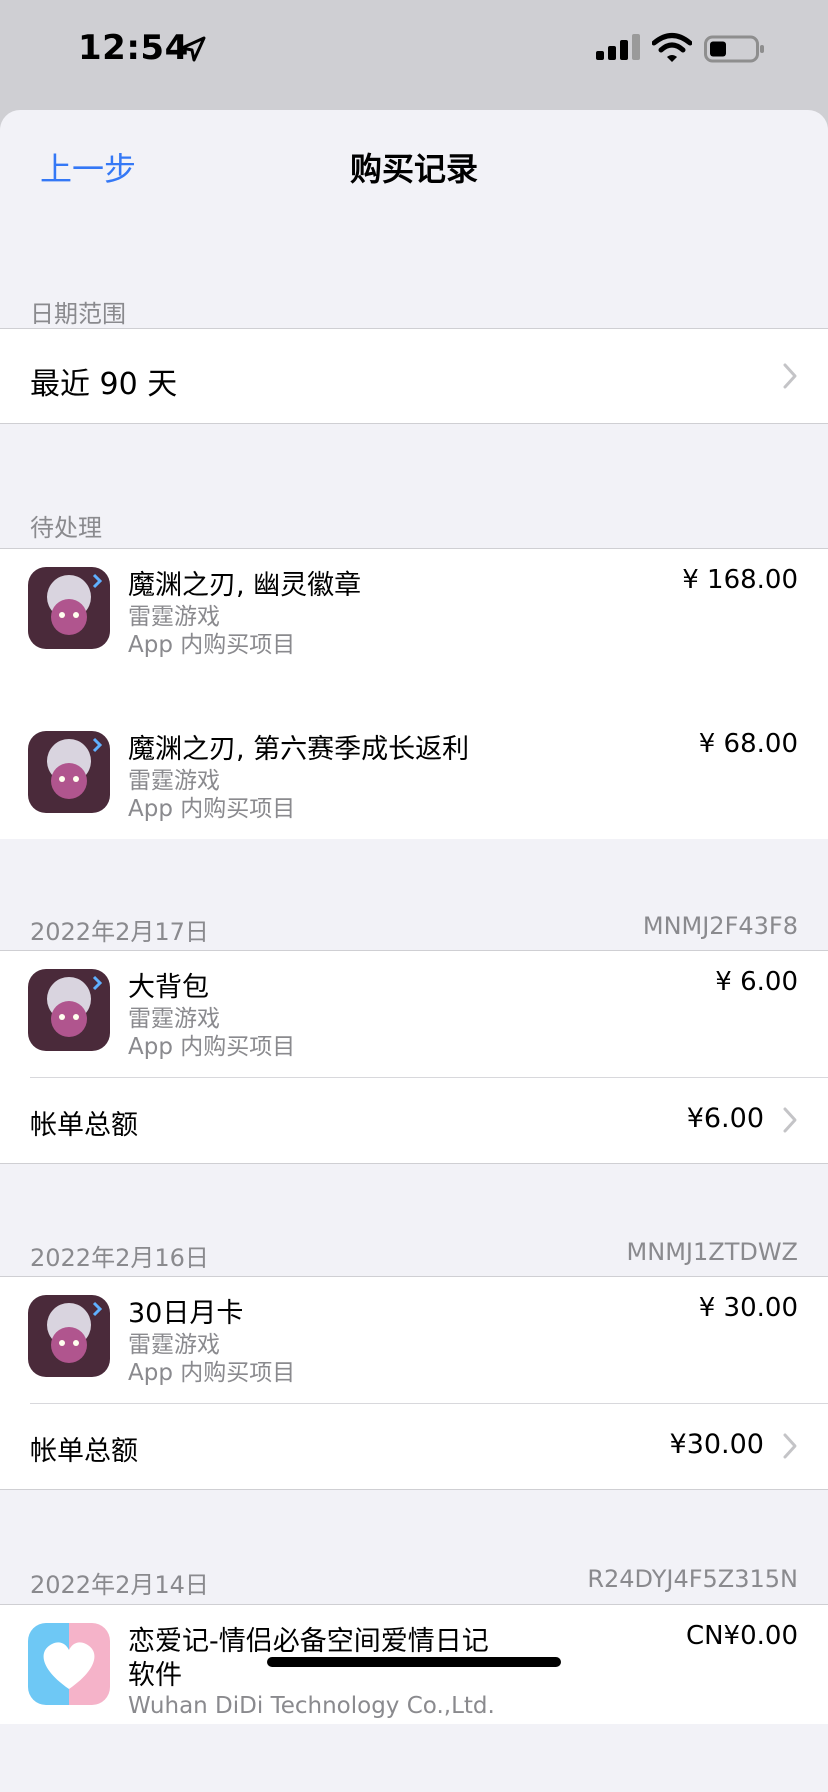 This screenshot has width=828, height=1792. What do you see at coordinates (413, 169) in the screenshot?
I see `page-title: 购买记录` at bounding box center [413, 169].